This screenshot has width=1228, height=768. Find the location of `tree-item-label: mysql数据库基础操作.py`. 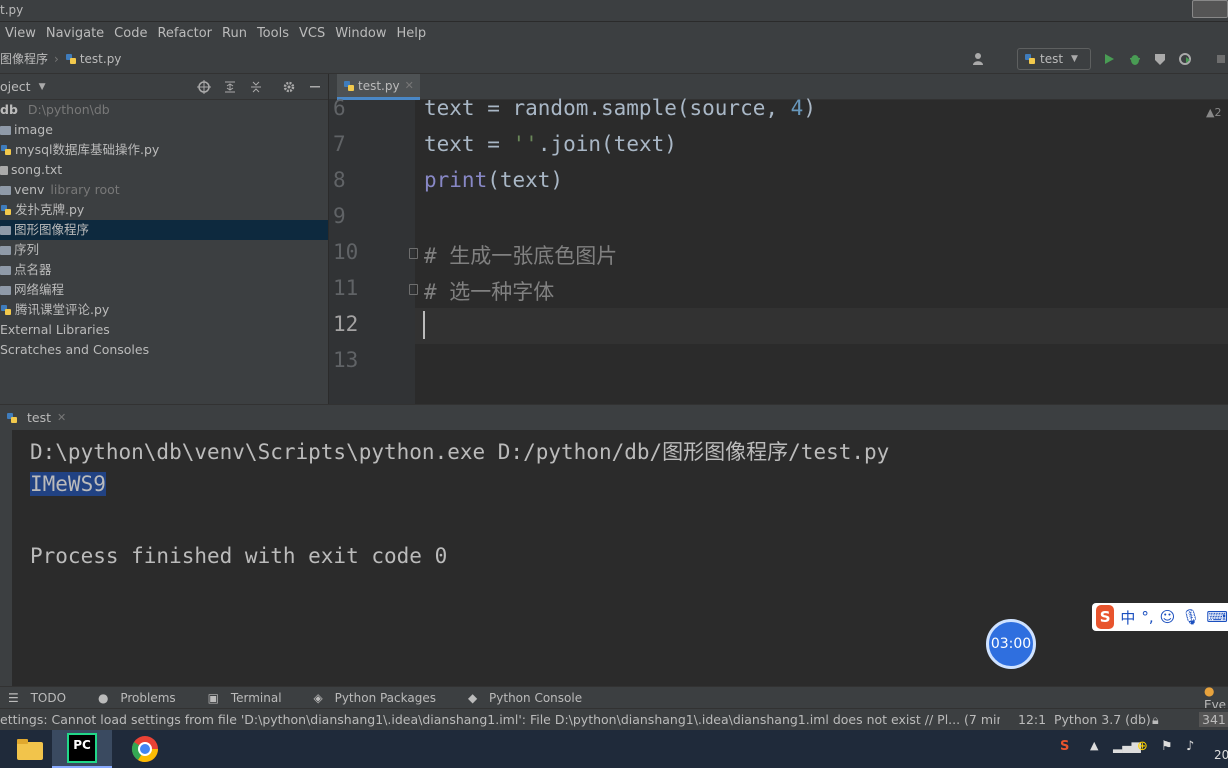

tree-item-label: mysql数据库基础操作.py is located at coordinates (87, 149).